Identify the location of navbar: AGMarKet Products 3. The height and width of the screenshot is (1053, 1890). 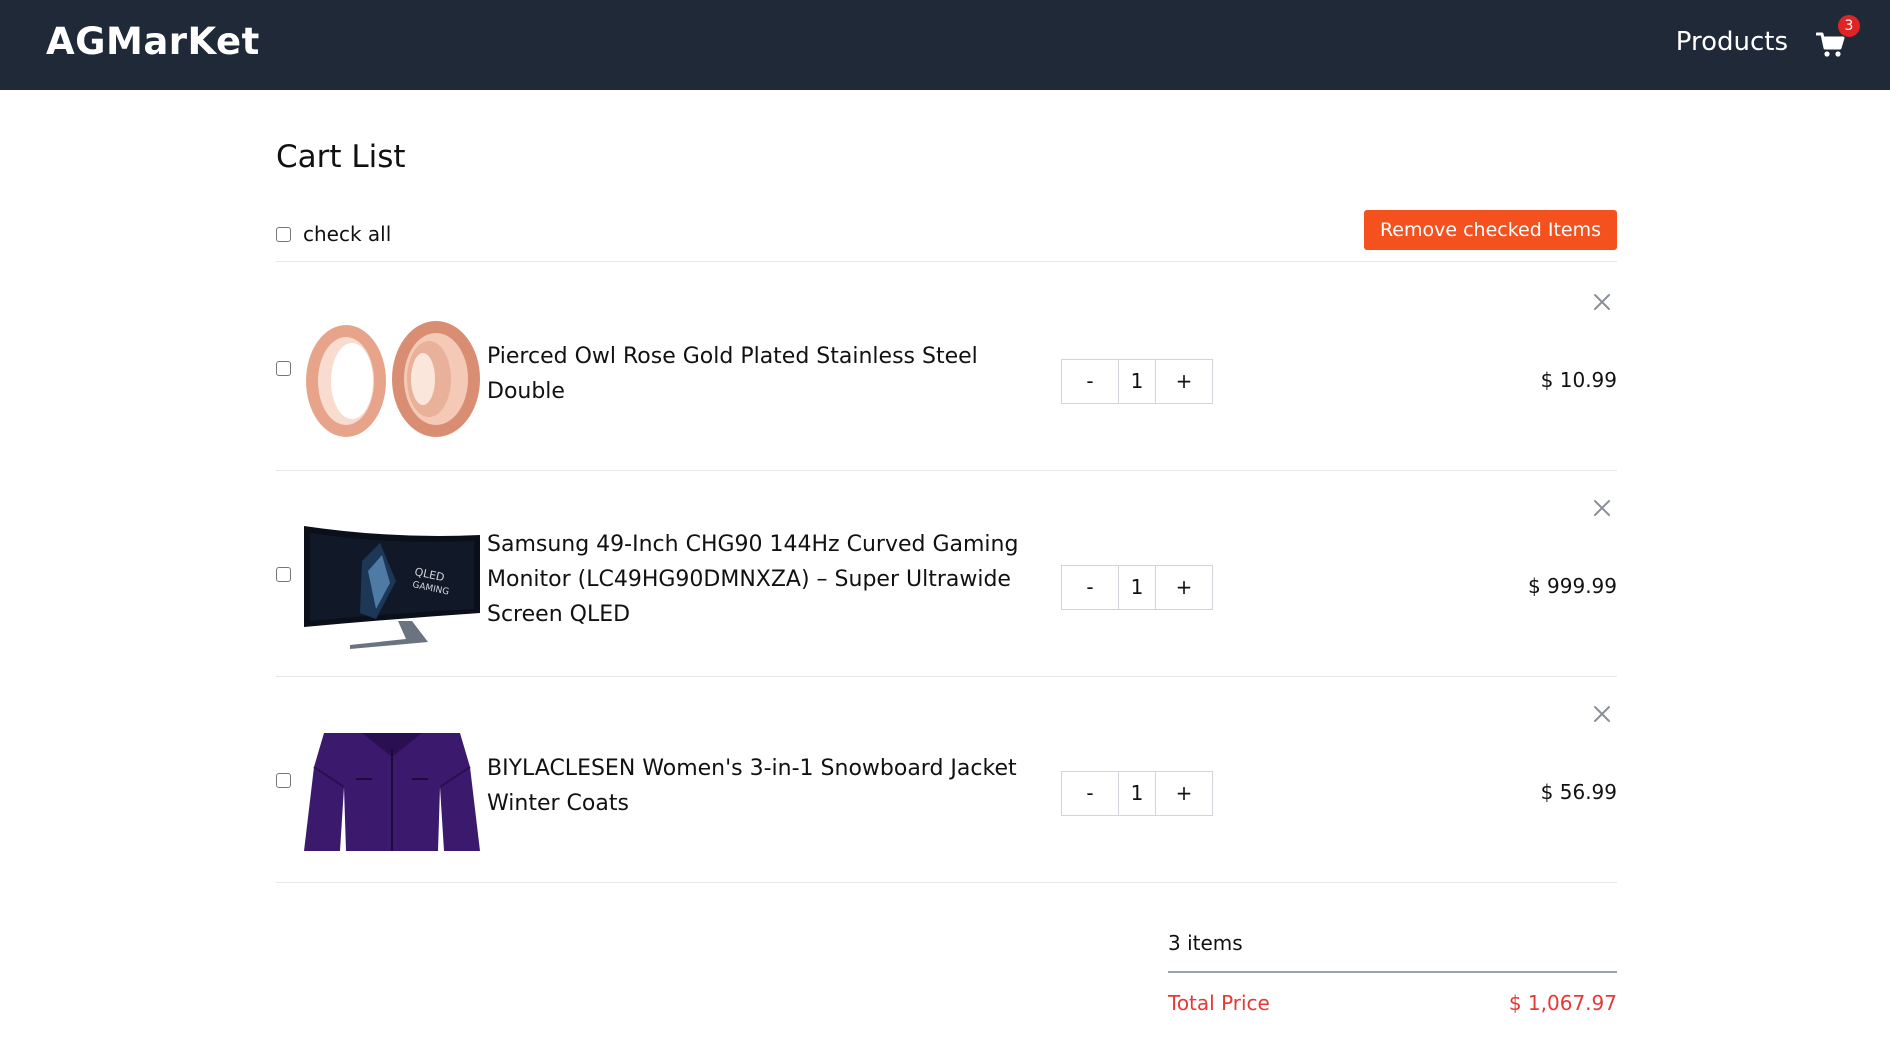
(945, 45).